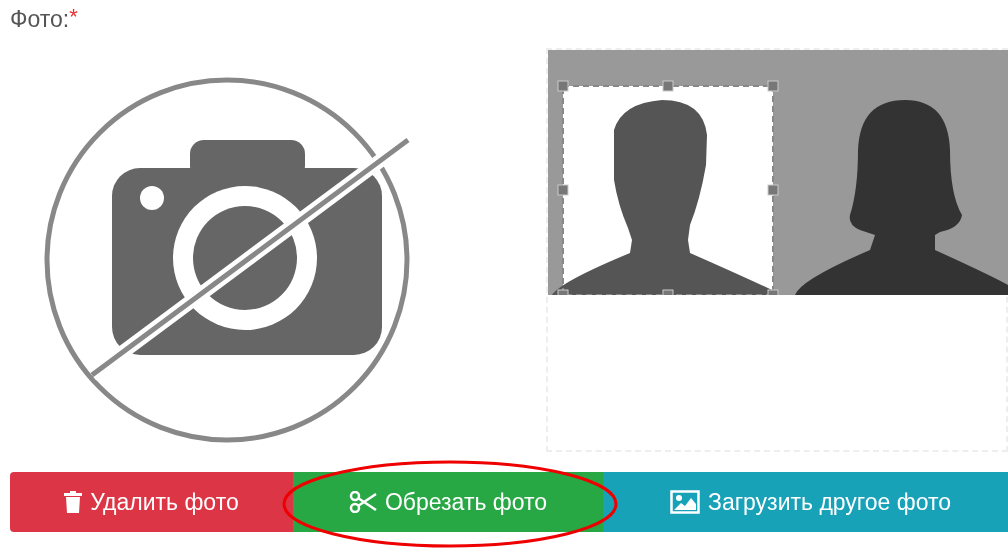 The width and height of the screenshot is (1008, 552). What do you see at coordinates (40, 19) in the screenshot?
I see `field-label: Фото:` at bounding box center [40, 19].